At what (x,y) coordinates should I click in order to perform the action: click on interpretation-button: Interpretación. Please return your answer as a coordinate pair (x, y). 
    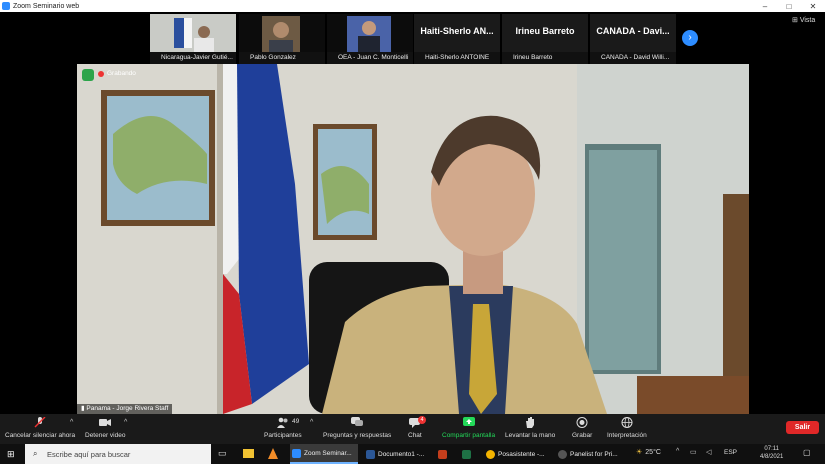
    Looking at the image, I should click on (627, 428).